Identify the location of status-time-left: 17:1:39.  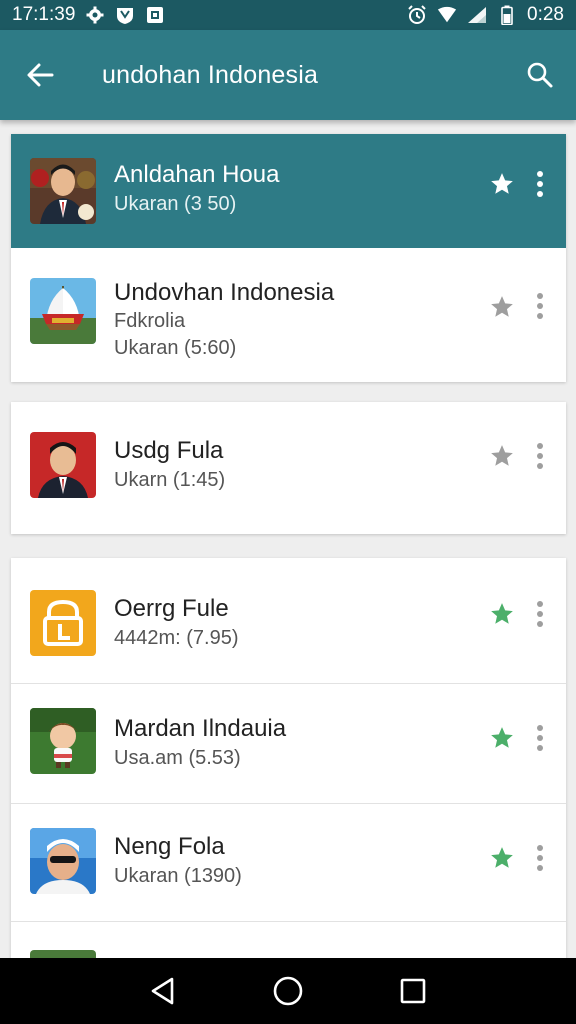
(44, 14).